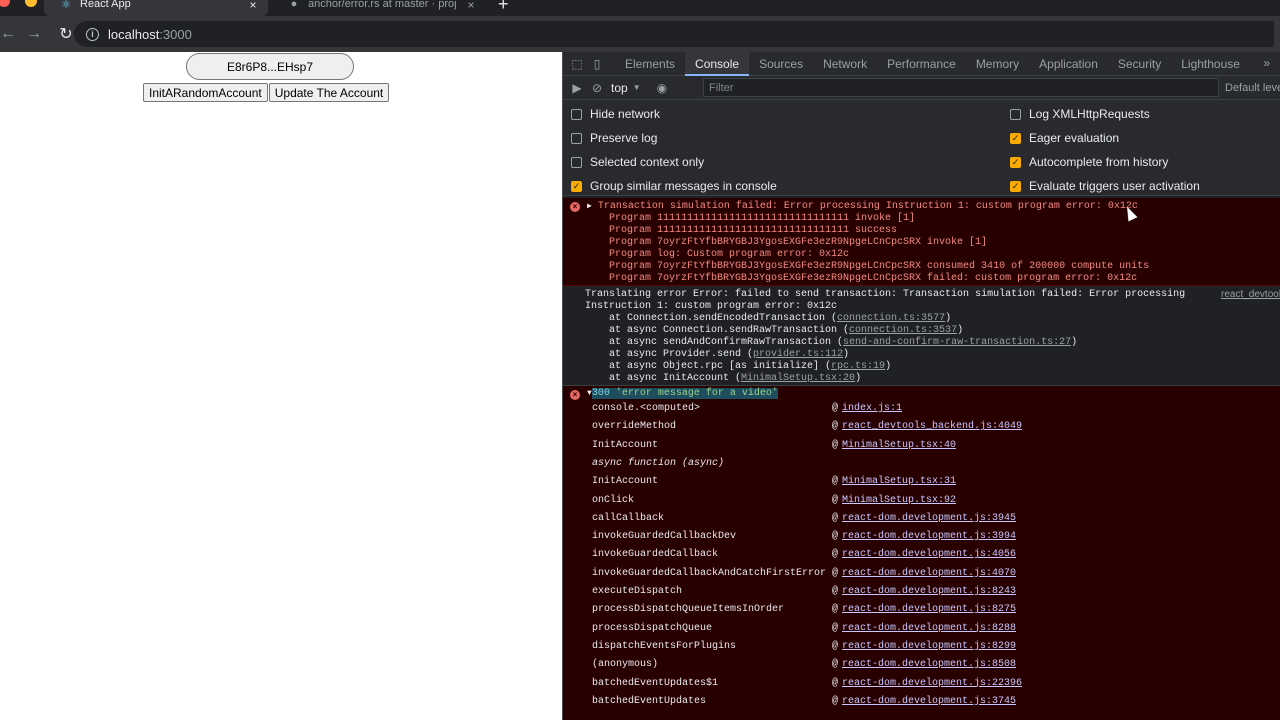 Image resolution: width=1280 pixels, height=720 pixels. What do you see at coordinates (597, 88) in the screenshot?
I see `clear-console-icon: ⊘` at bounding box center [597, 88].